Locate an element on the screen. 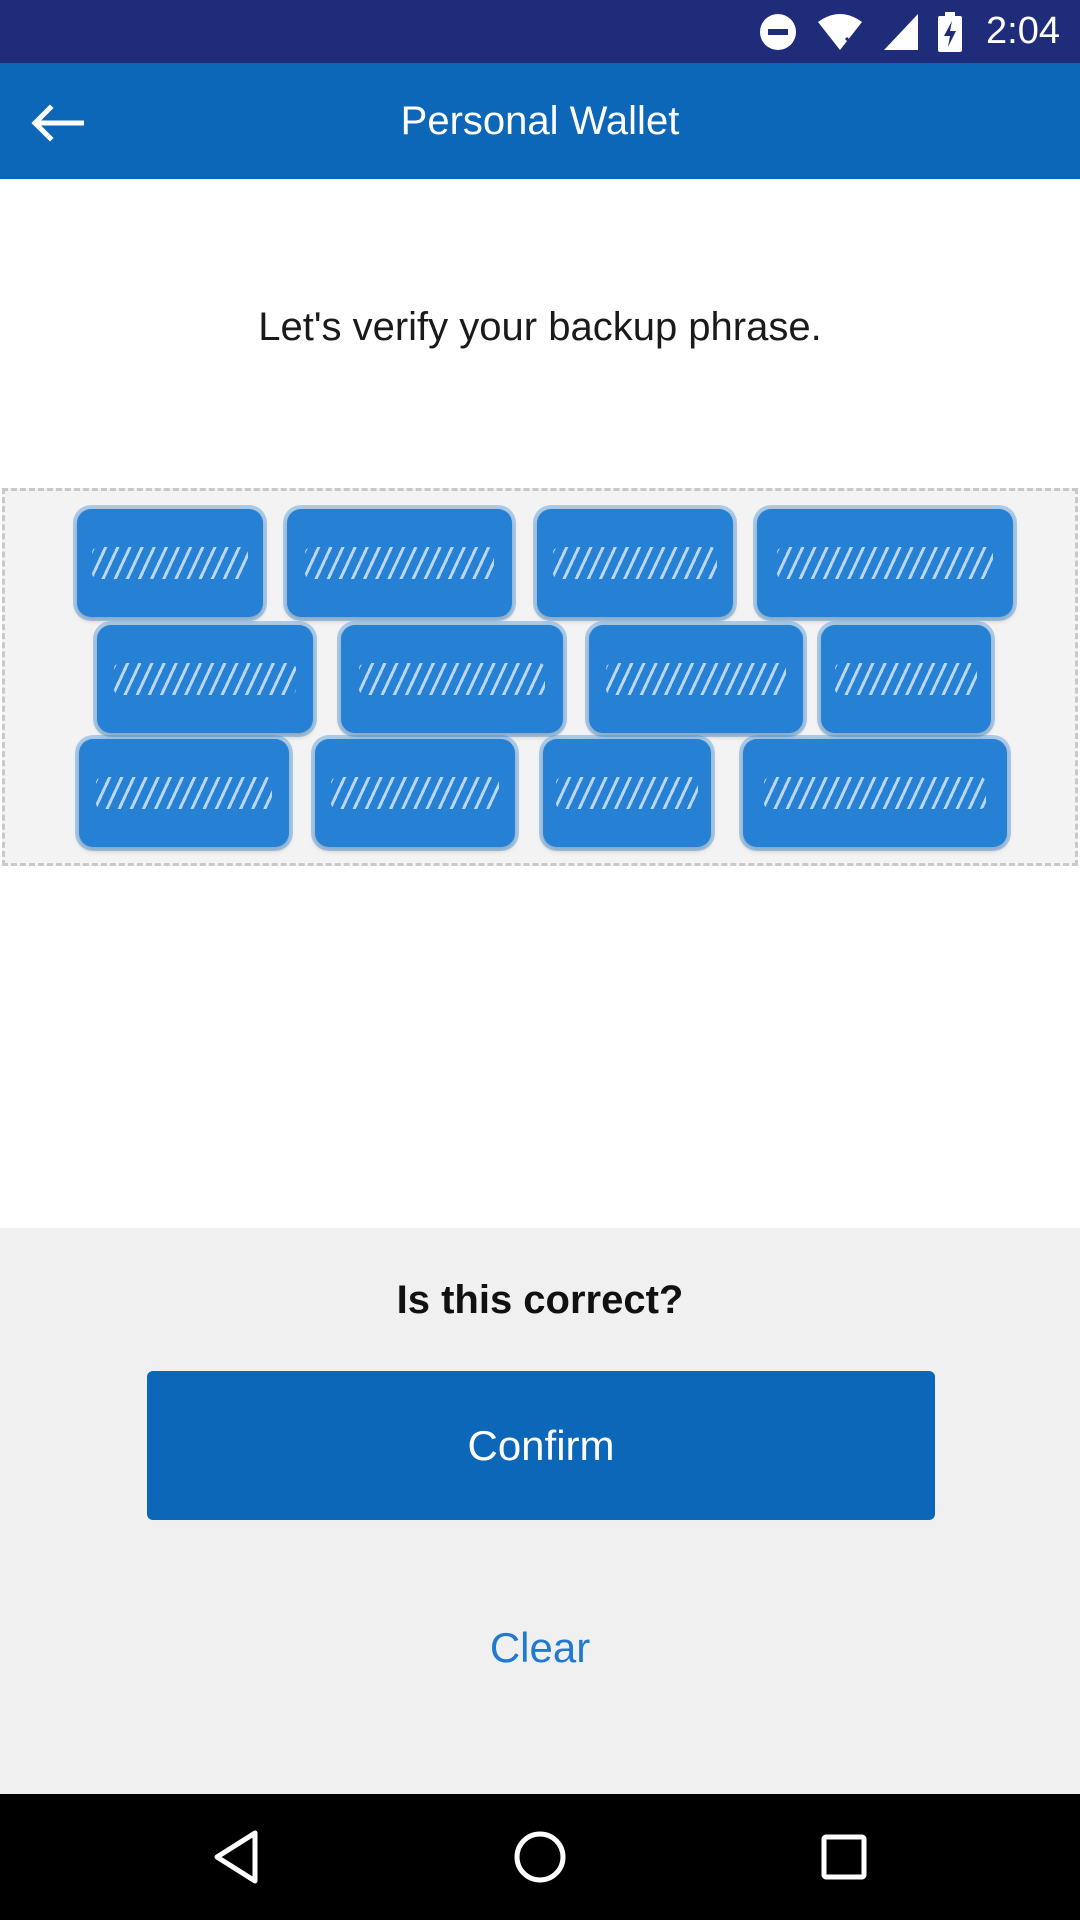 Image resolution: width=1080 pixels, height=1920 pixels. navigation-bar is located at coordinates (540, 1857).